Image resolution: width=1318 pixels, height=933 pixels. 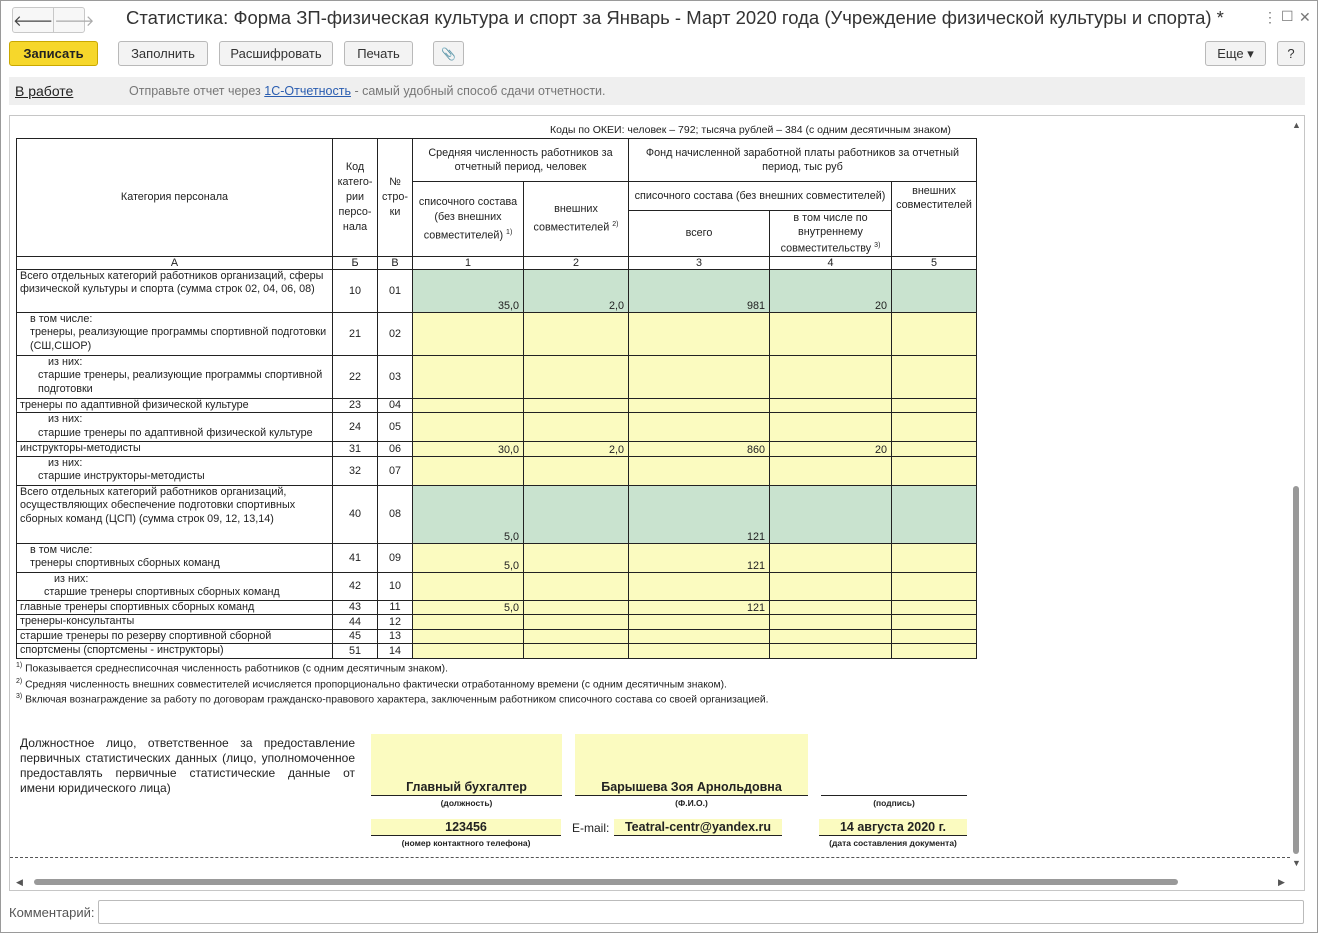 I want to click on help-button: ?, so click(x=1291, y=53).